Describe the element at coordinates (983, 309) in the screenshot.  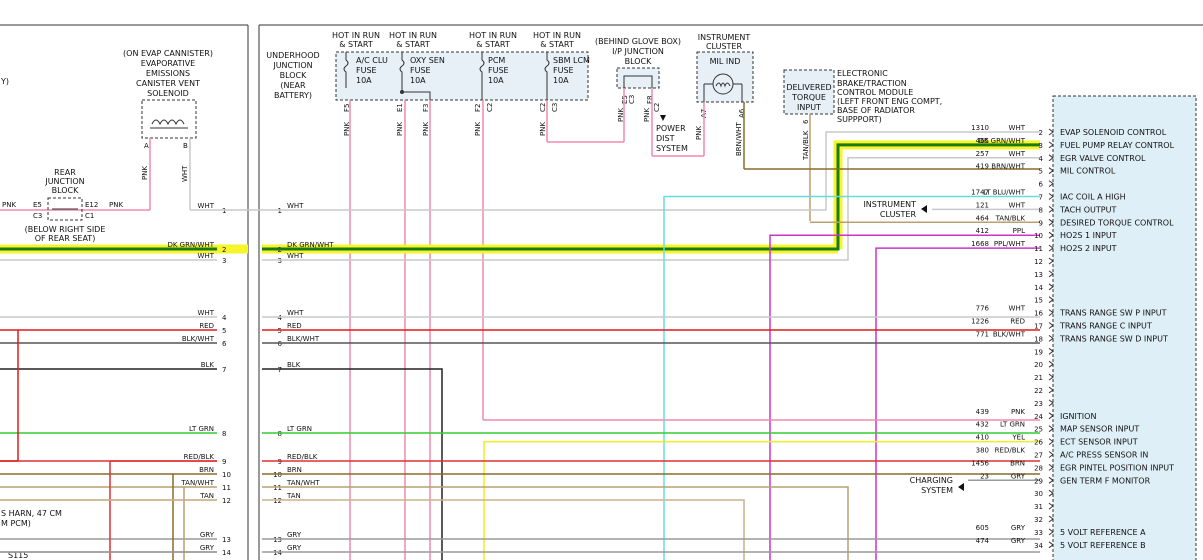
I see `pcm-circuit-number: 776` at that location.